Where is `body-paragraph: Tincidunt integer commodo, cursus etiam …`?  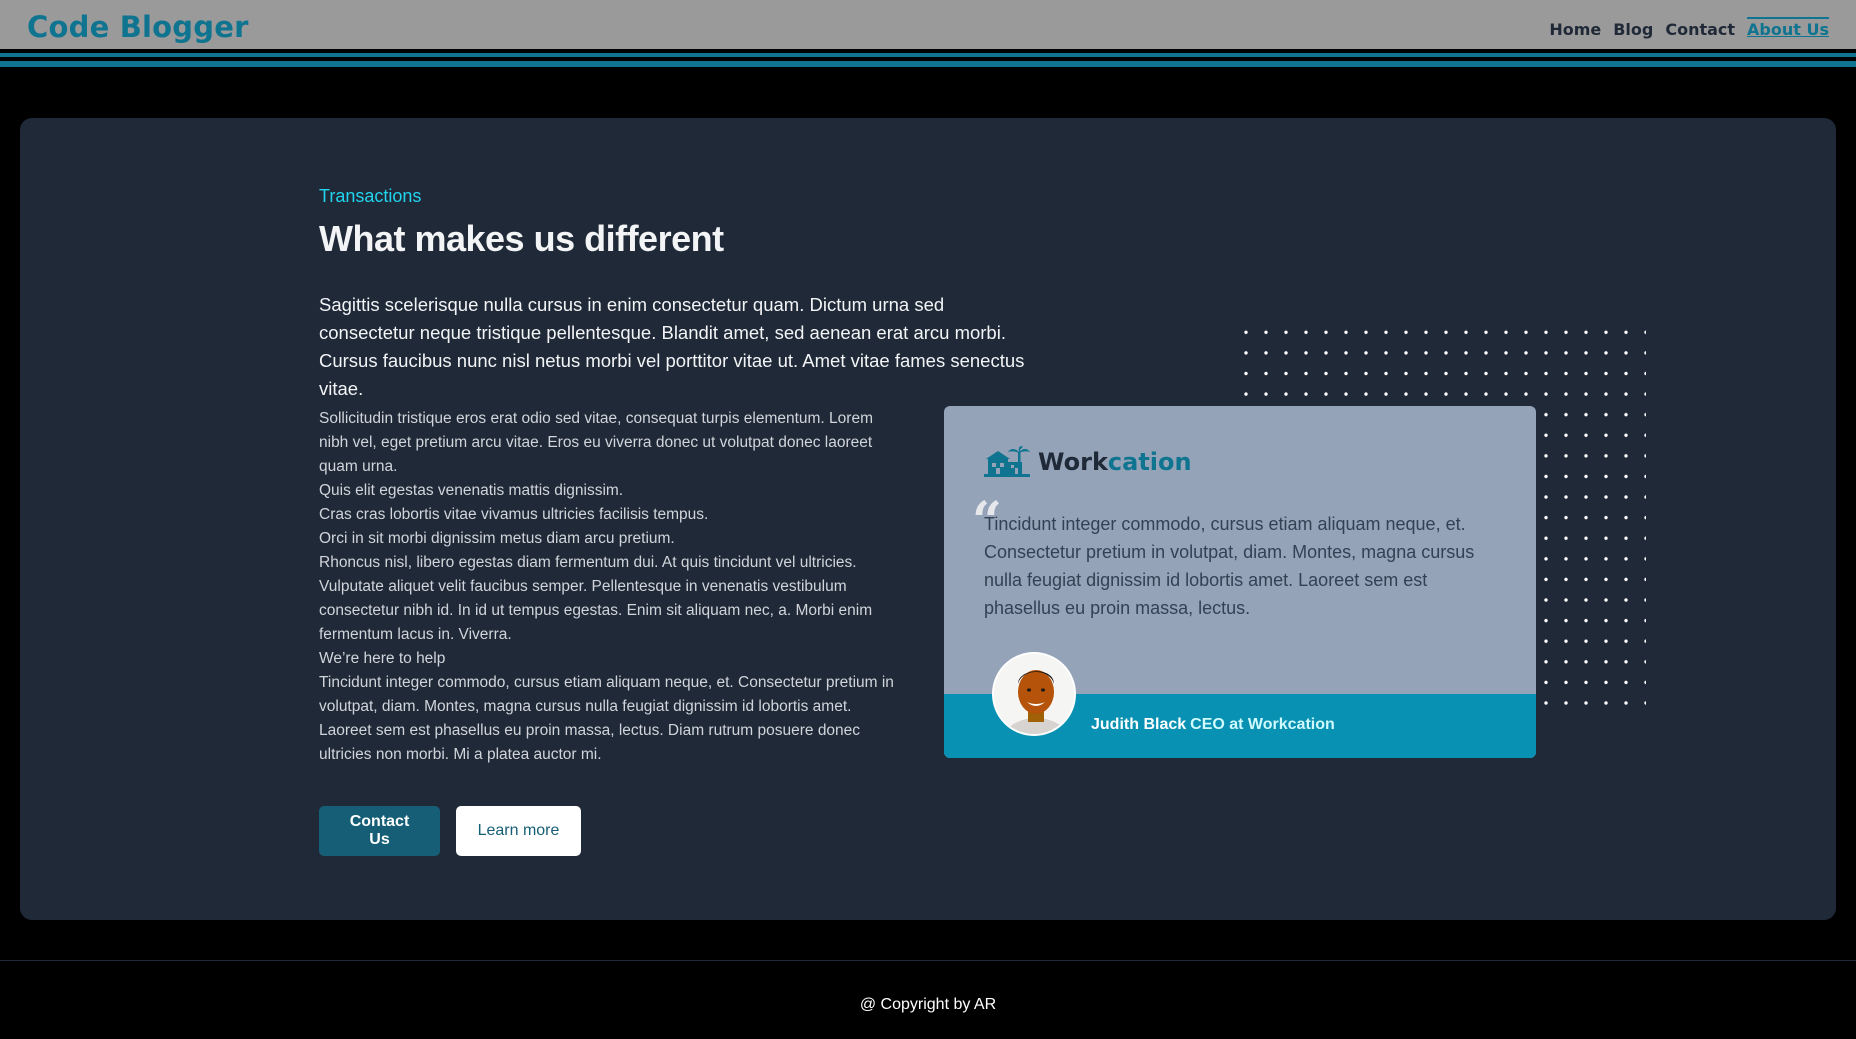 body-paragraph: Tincidunt integer commodo, cursus etiam … is located at coordinates (606, 718).